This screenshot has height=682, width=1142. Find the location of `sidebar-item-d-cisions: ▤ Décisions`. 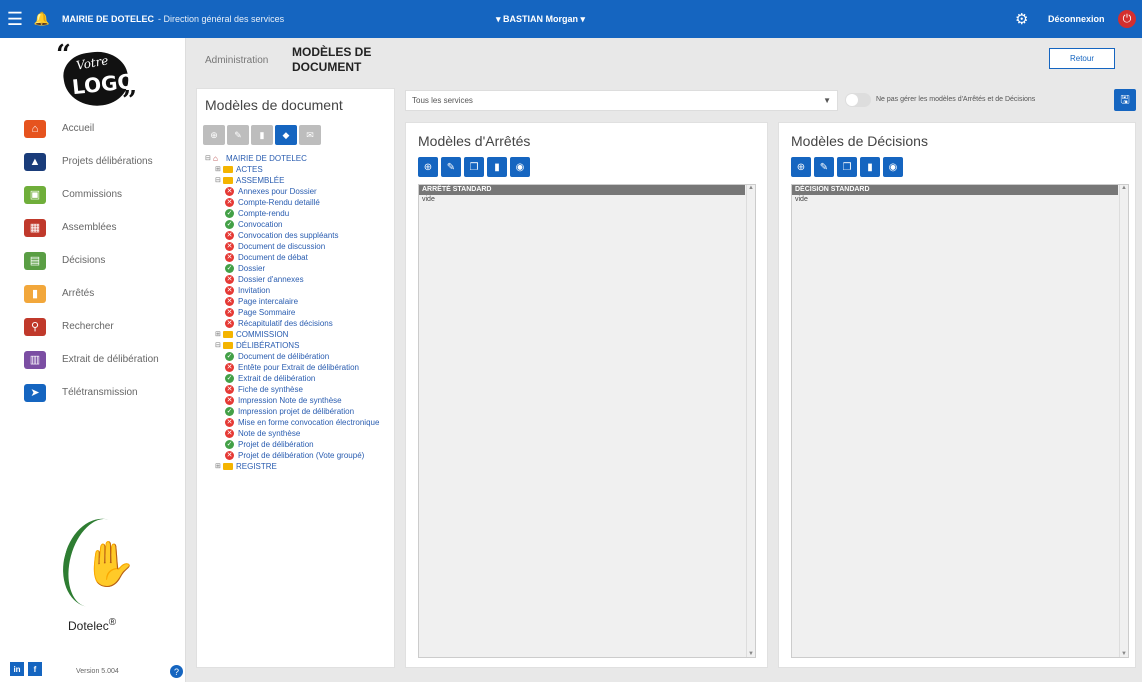

sidebar-item-d-cisions: ▤ Décisions is located at coordinates (93, 260).